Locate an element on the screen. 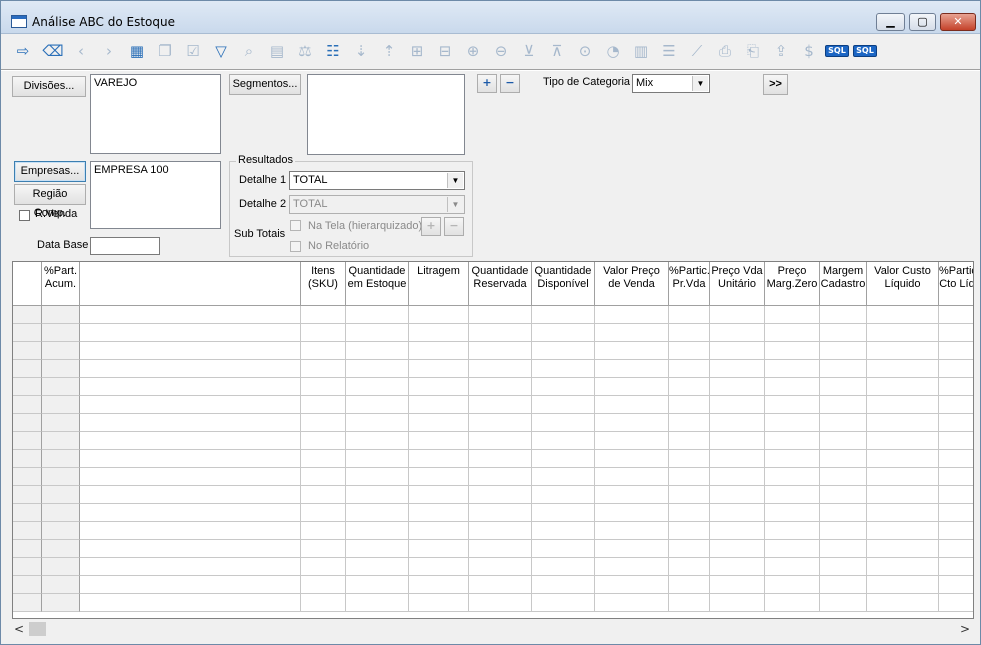 Image resolution: width=981 pixels, height=645 pixels. detalhe2-select: TOTAL ▼ is located at coordinates (377, 204).